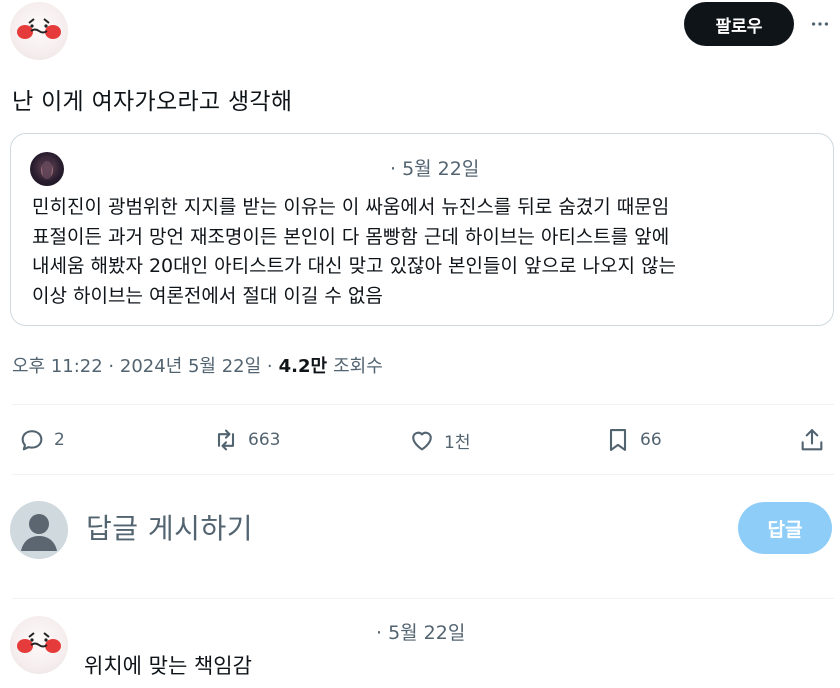  Describe the element at coordinates (633, 440) in the screenshot. I see `bookmark-action: 66` at that location.